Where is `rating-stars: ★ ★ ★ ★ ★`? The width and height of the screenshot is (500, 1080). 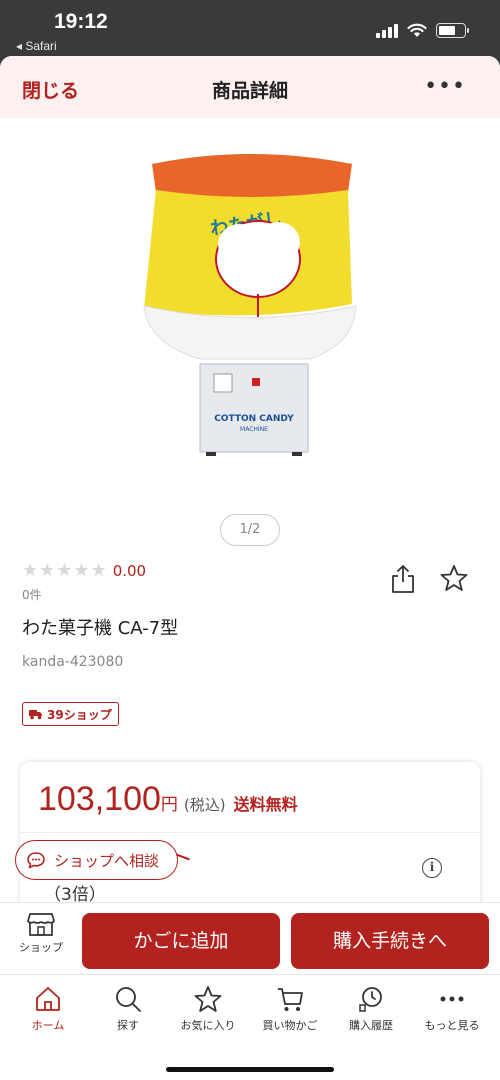
rating-stars: ★ ★ ★ ★ ★ is located at coordinates (64, 571).